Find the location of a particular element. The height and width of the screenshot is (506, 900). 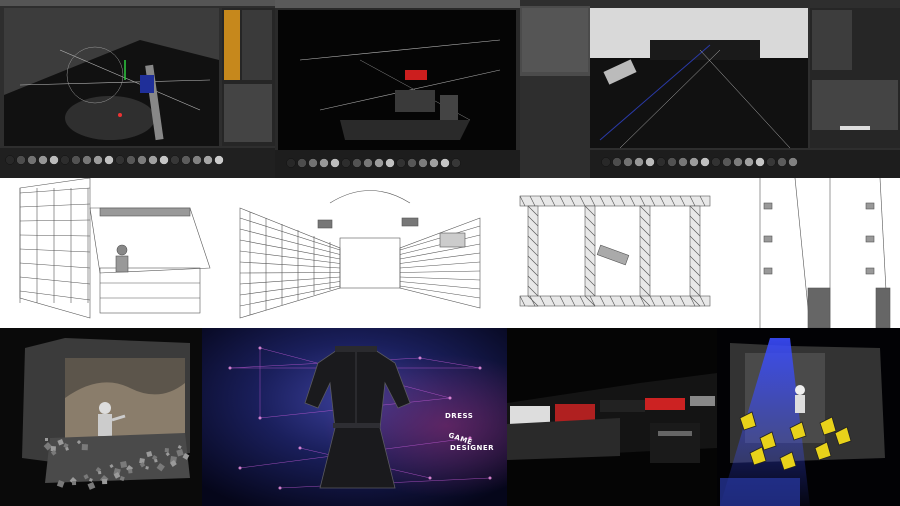

3d-viewport-camera is located at coordinates (397, 89).